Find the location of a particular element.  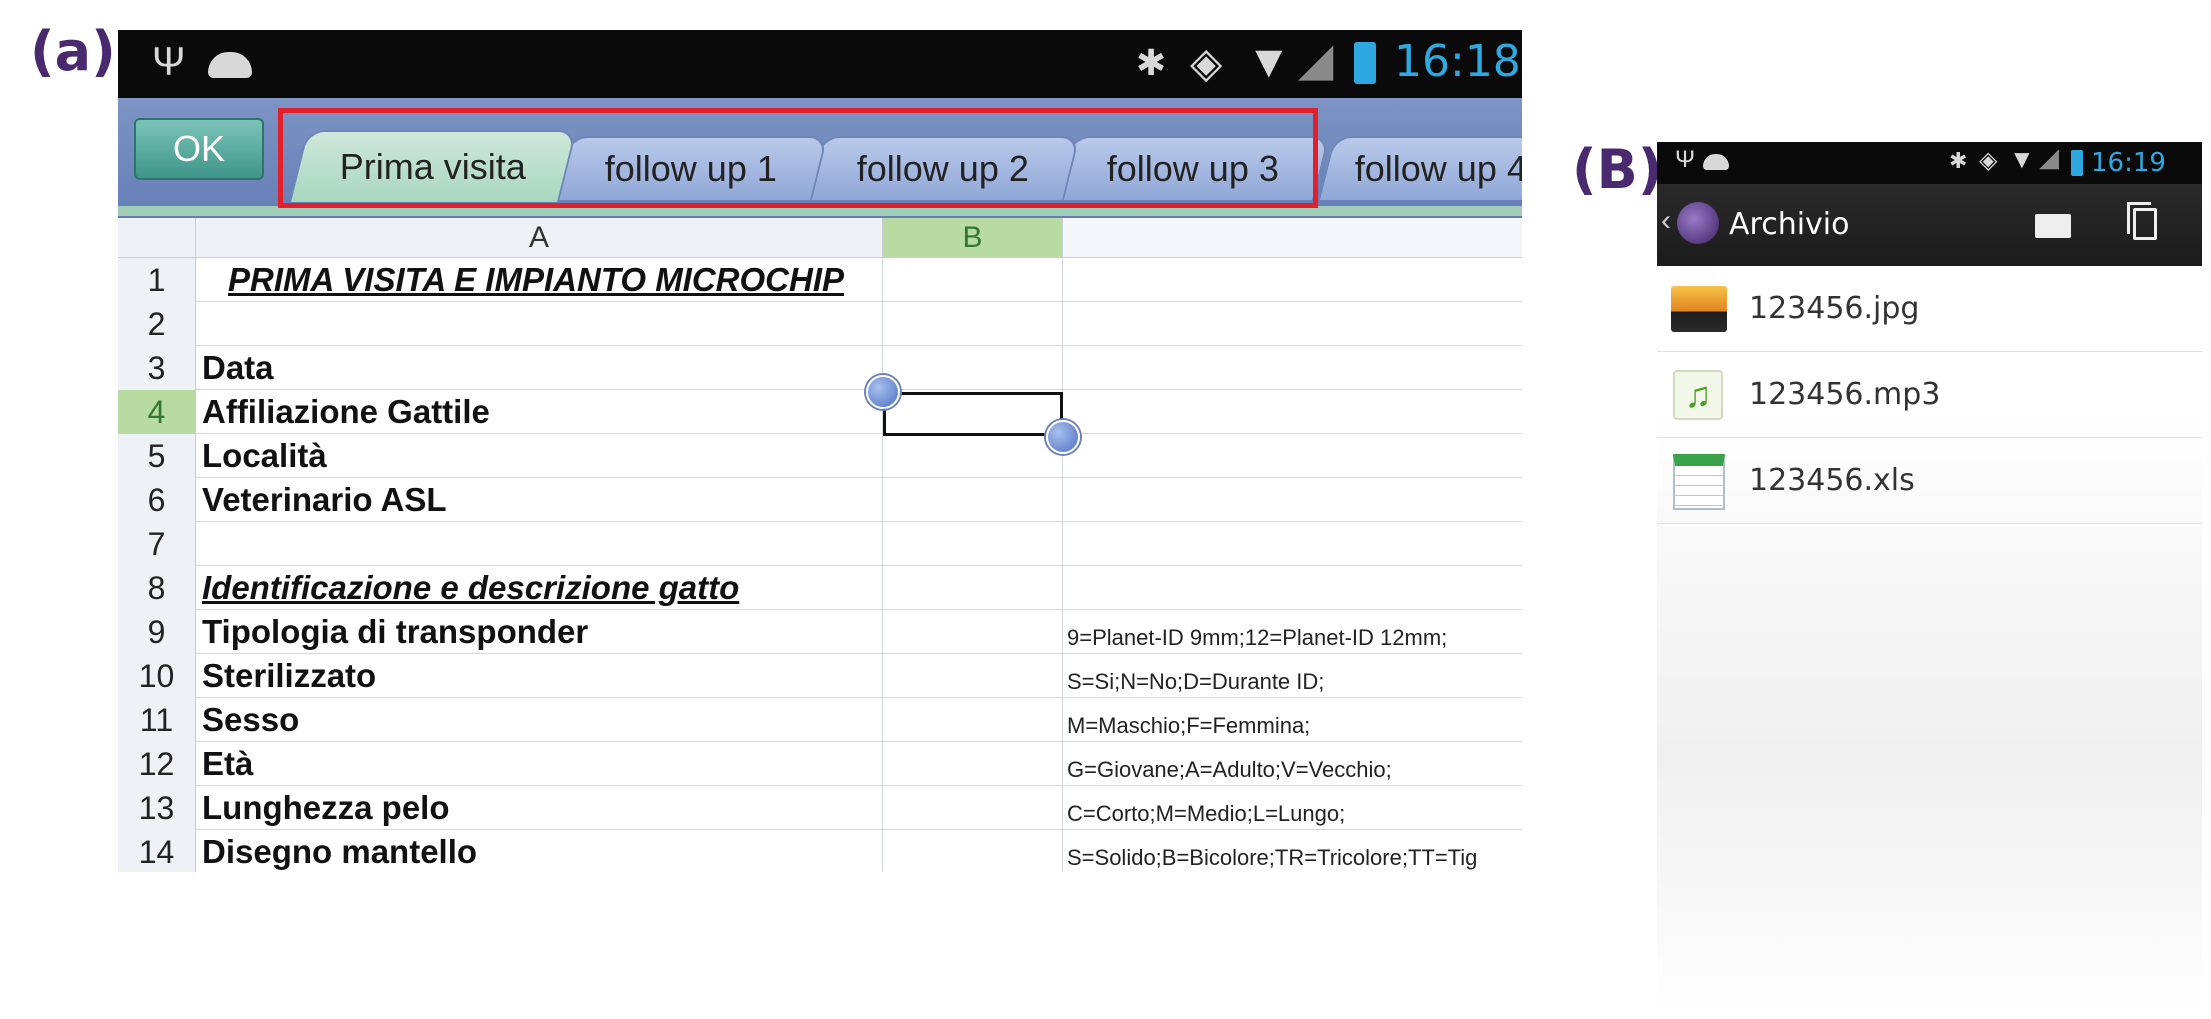

cell-a: Età is located at coordinates (539, 764).